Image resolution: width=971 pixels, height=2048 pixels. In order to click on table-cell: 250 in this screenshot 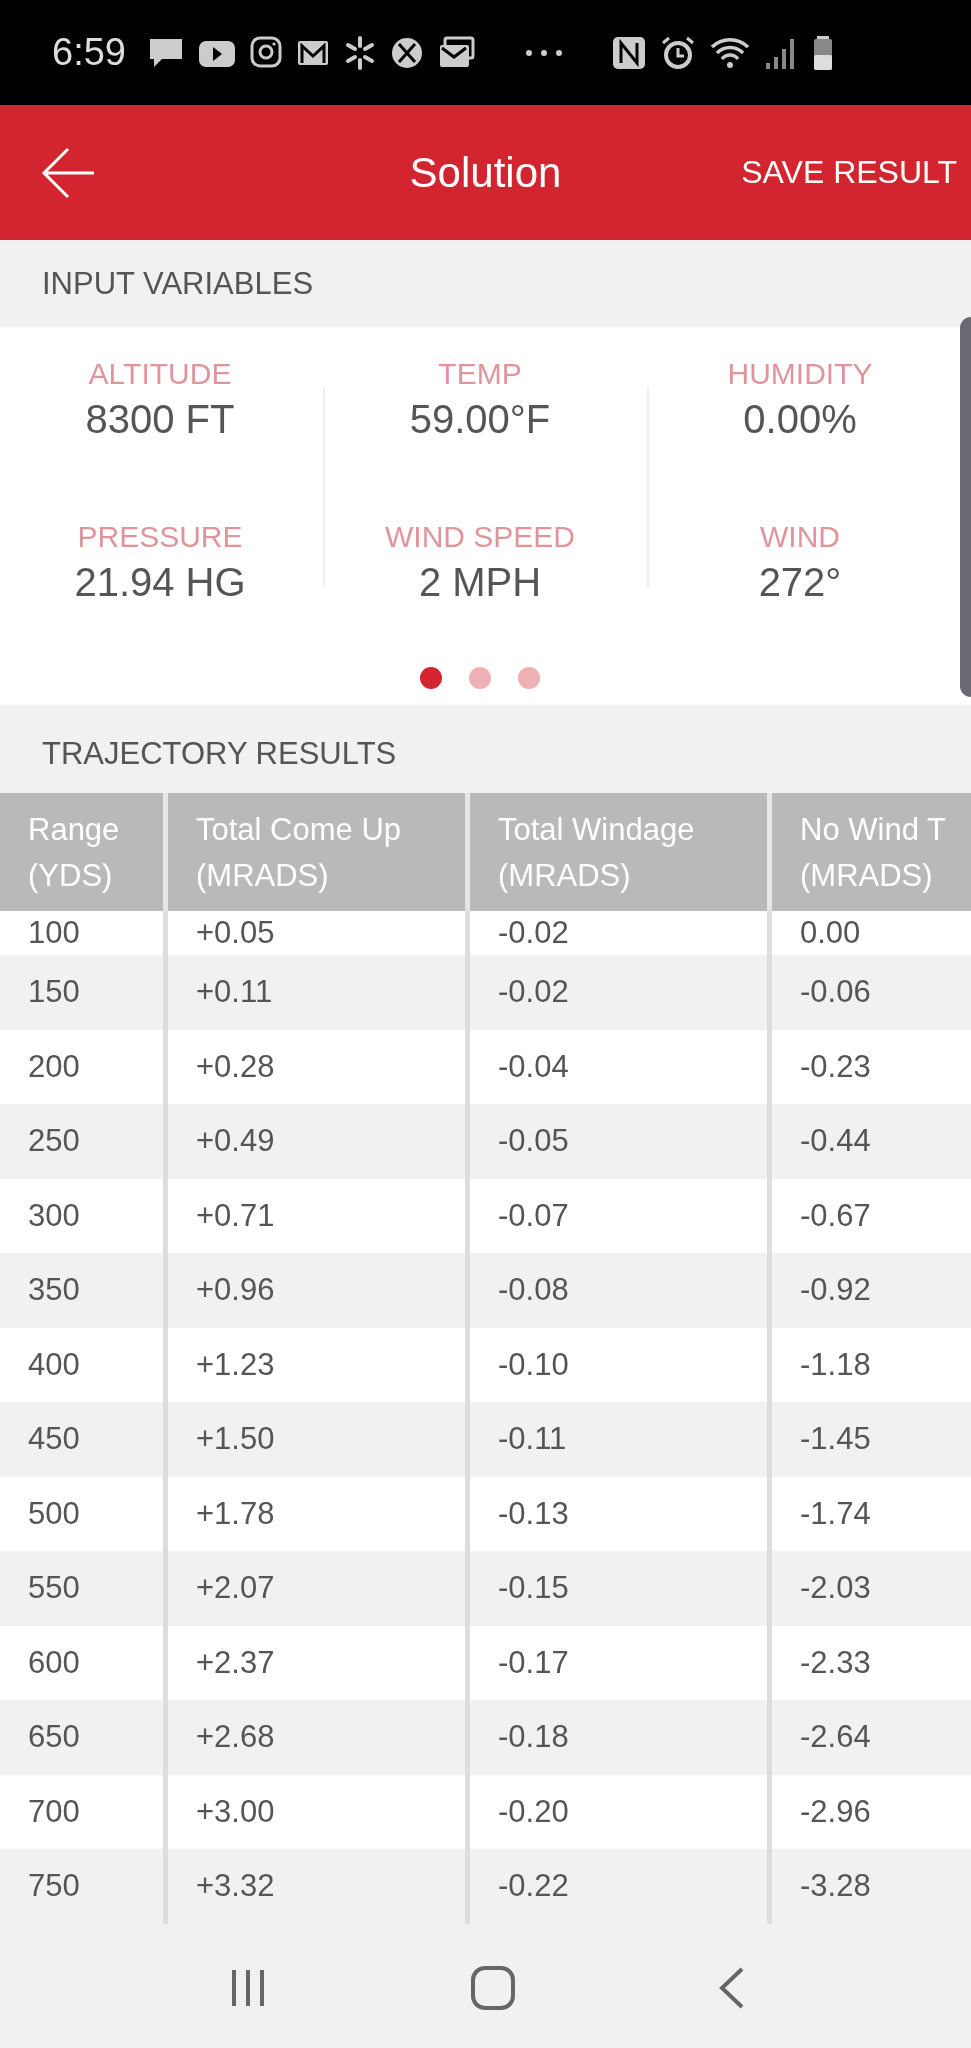, I will do `click(81, 1141)`.